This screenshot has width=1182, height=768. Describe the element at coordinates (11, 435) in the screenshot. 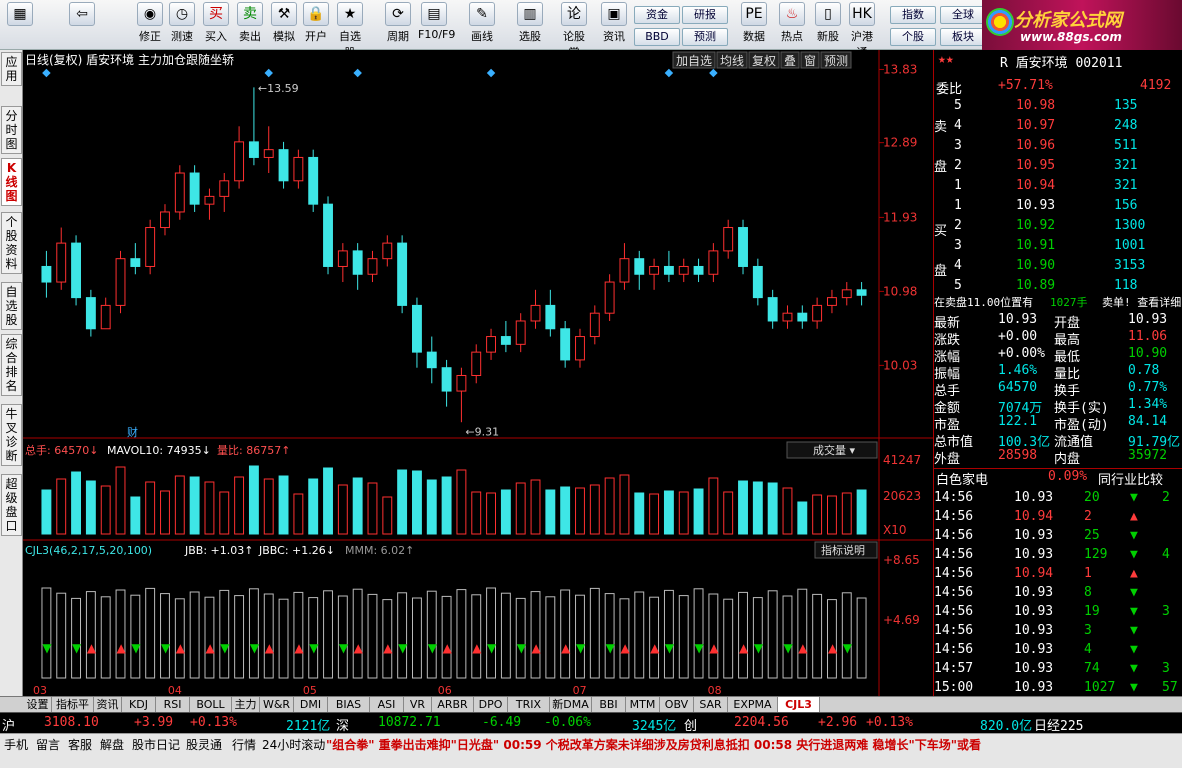

I see `left-tab-6: 牛叉诊断` at that location.